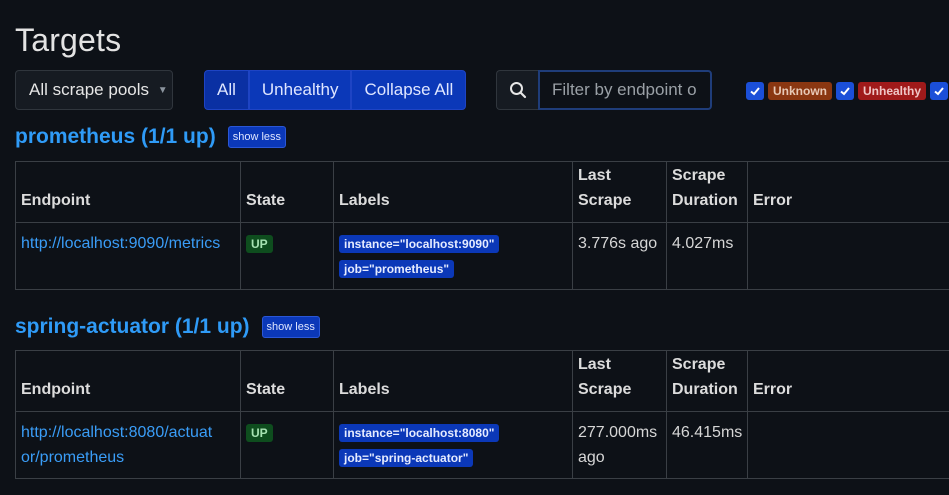  What do you see at coordinates (419, 244) in the screenshot?
I see `label-badge-instance: instance="localhost:9090"` at bounding box center [419, 244].